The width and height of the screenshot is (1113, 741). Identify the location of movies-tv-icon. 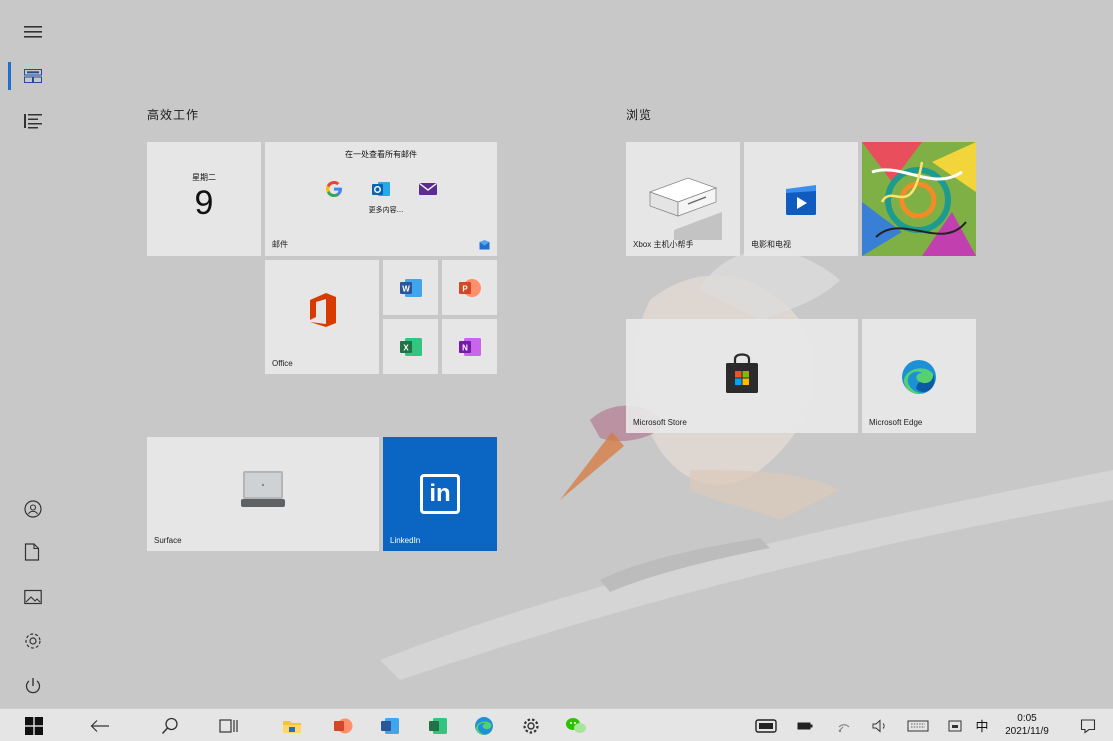
(801, 200).